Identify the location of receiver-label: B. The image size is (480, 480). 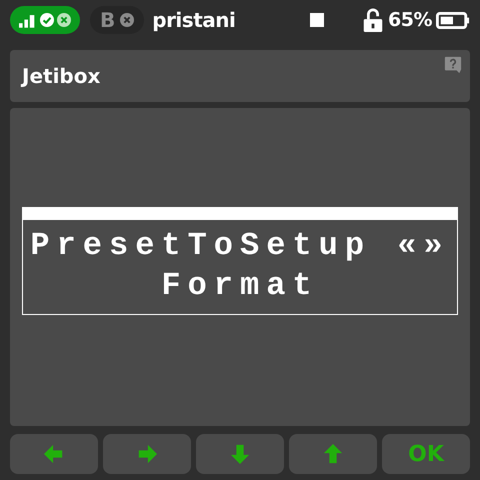
(108, 20).